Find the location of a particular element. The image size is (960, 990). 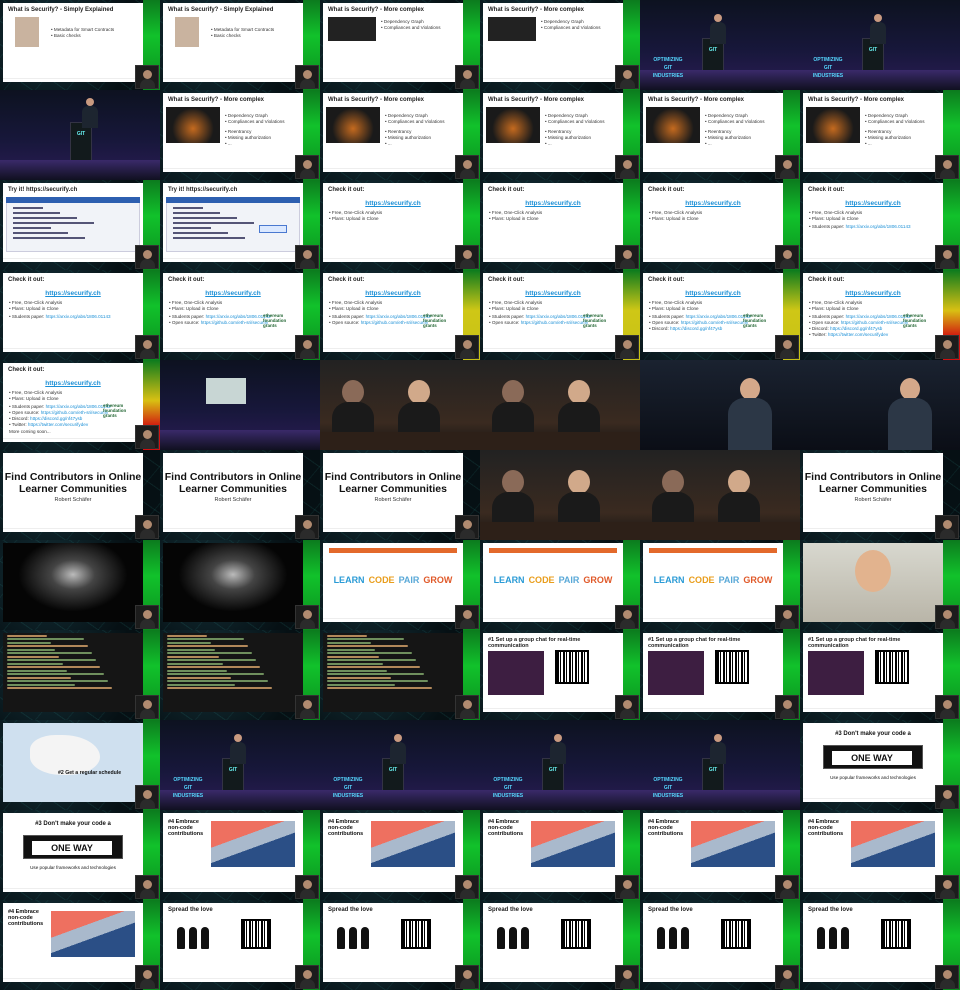

speaker-head is located at coordinates (910, 389).